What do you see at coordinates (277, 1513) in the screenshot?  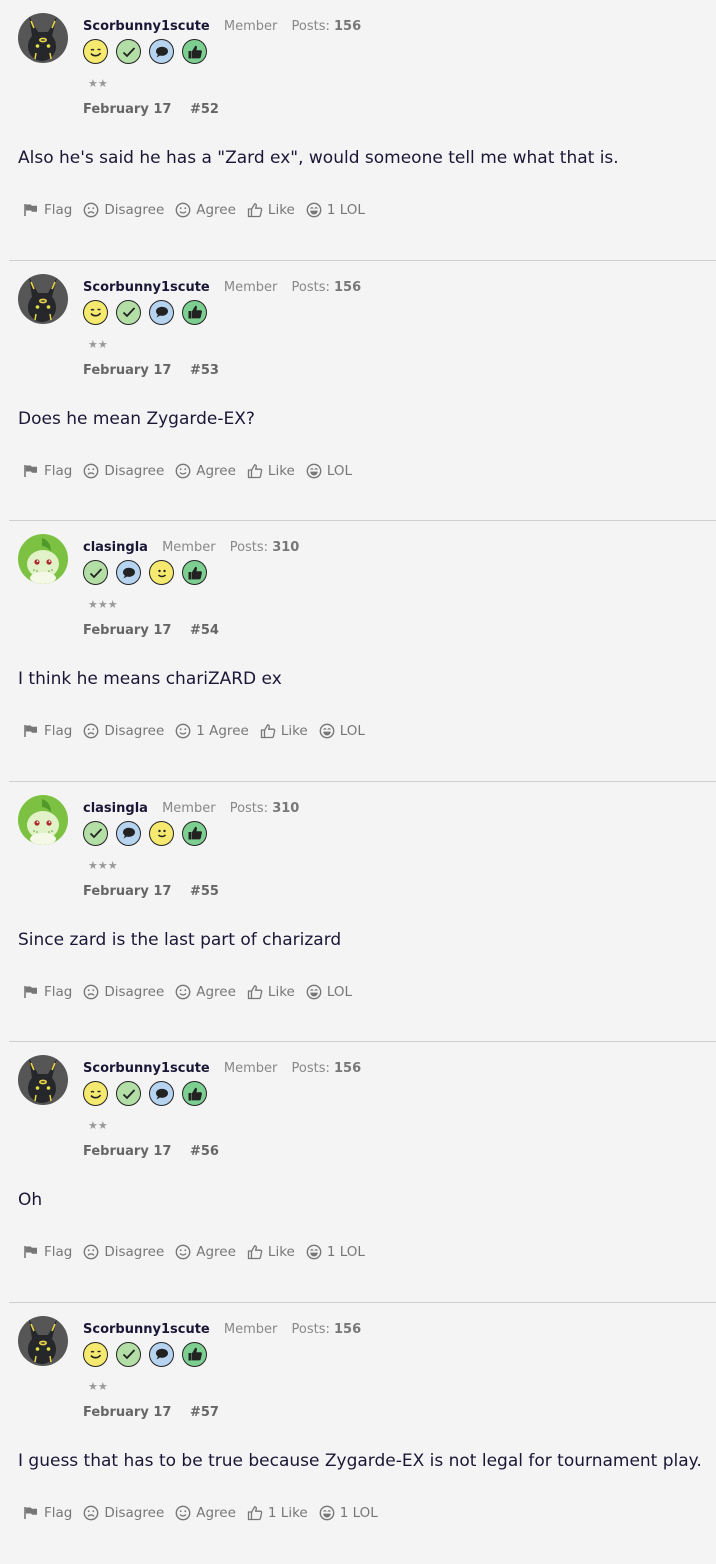 I see `like-button: 1 Like` at bounding box center [277, 1513].